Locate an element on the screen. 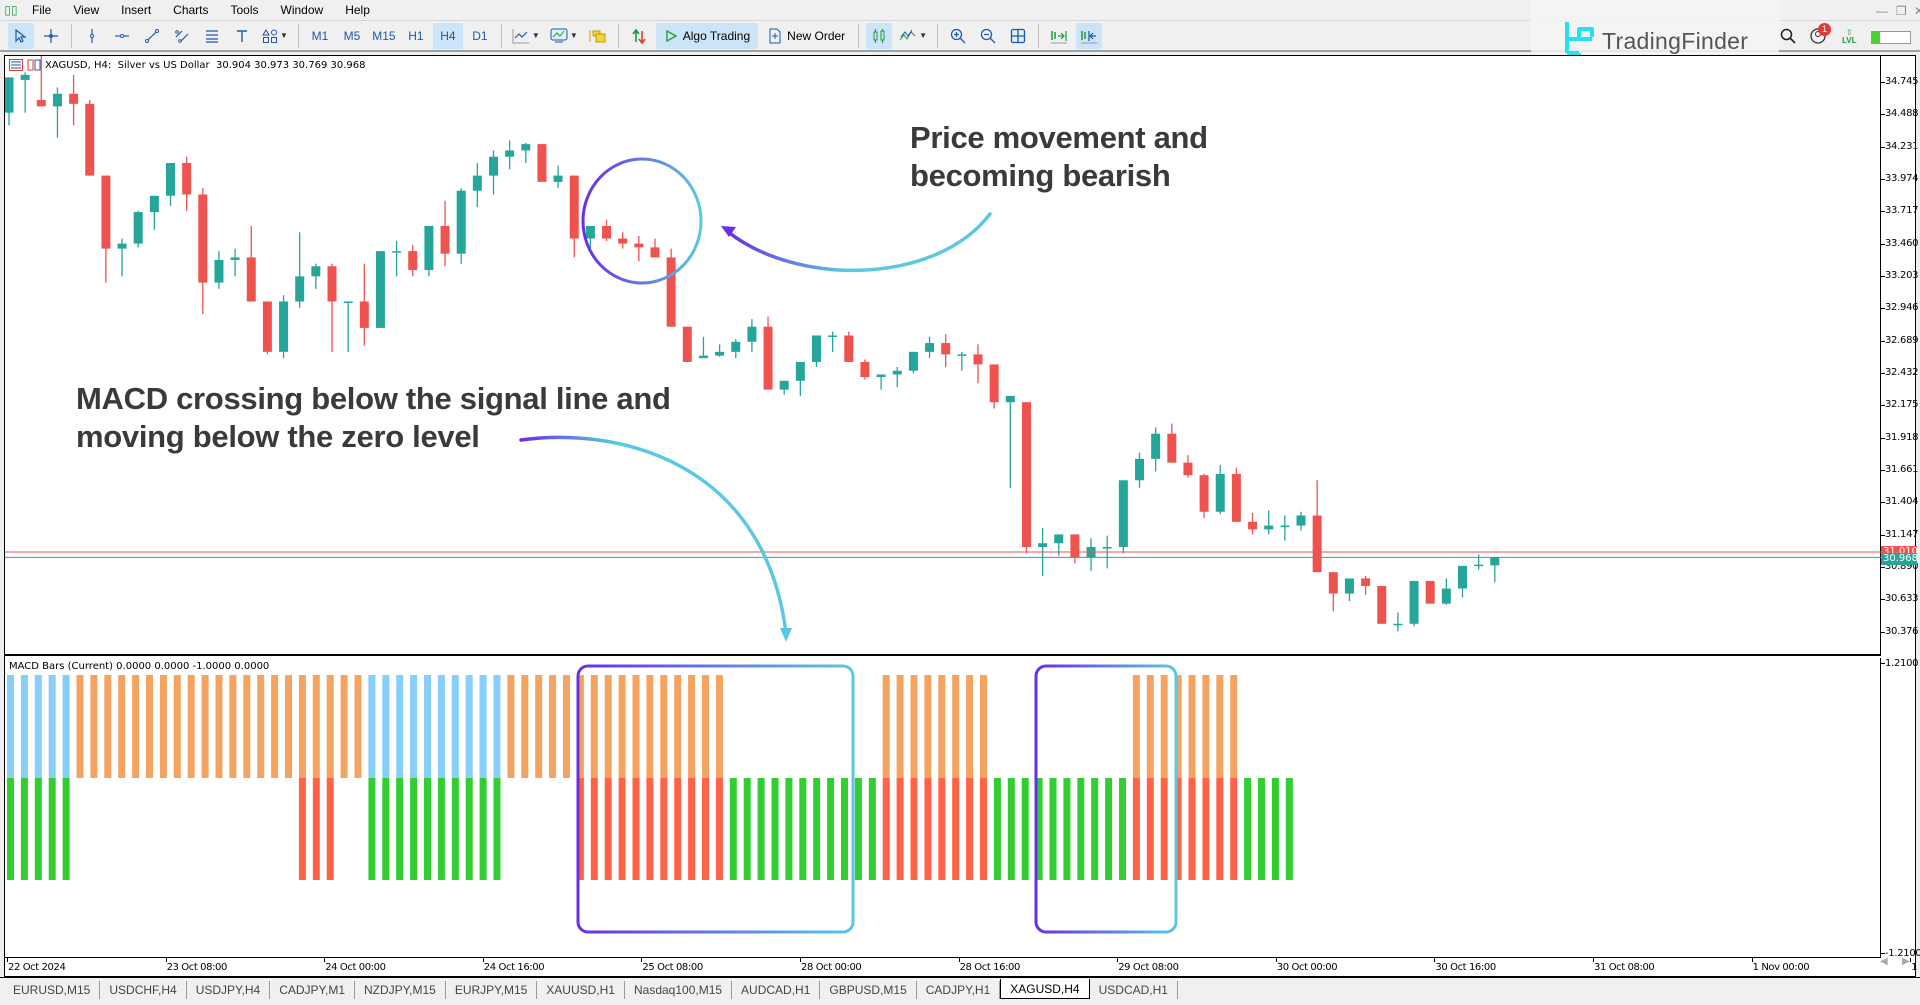 Image resolution: width=1920 pixels, height=1005 pixels. chart-tab-gbpusd-m15: GBPUSD,M15 is located at coordinates (868, 990).